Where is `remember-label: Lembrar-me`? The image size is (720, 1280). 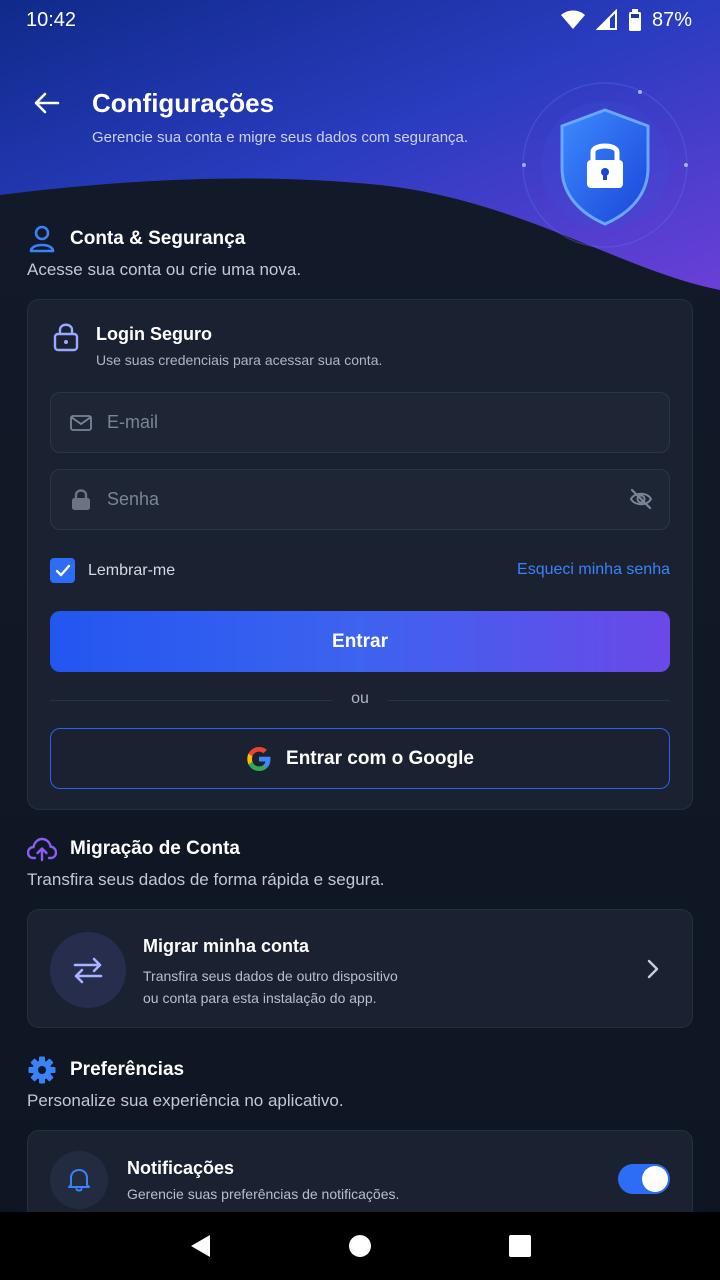
remember-label: Lembrar-me is located at coordinates (132, 570).